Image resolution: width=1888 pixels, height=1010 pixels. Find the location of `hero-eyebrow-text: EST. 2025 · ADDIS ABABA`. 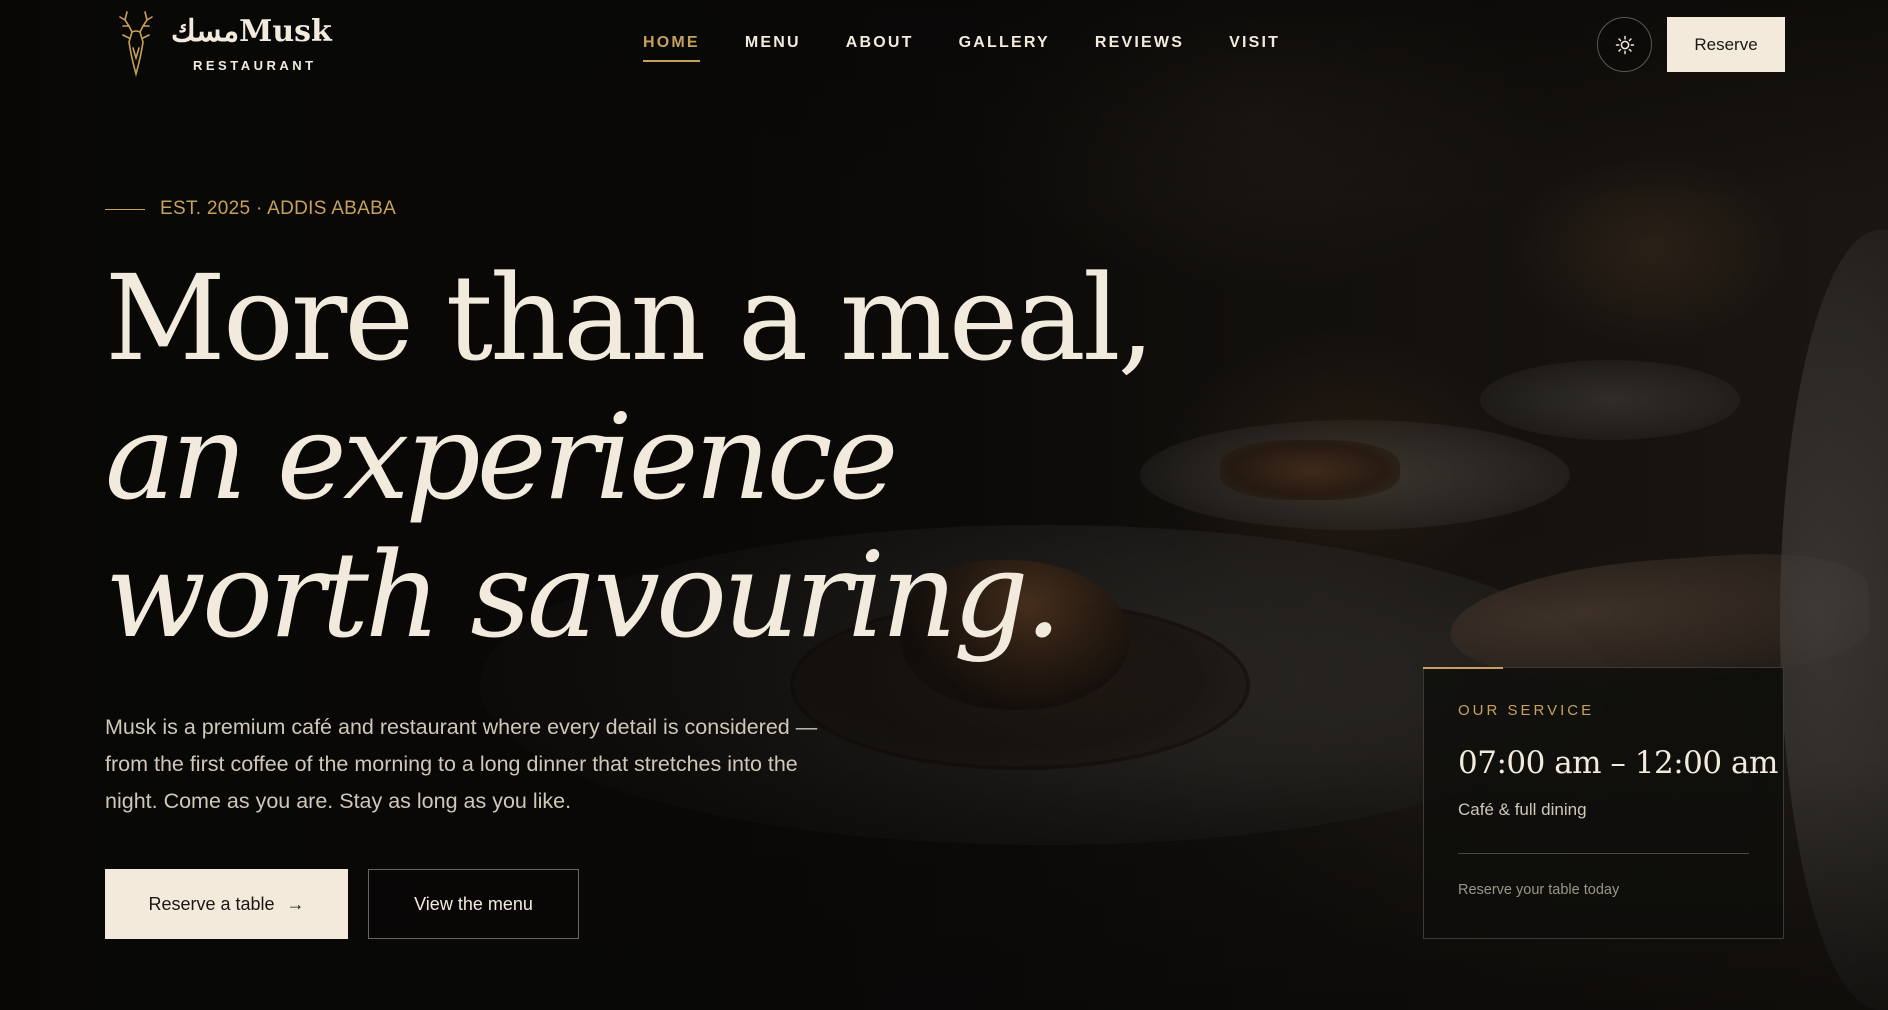

hero-eyebrow-text: EST. 2025 · ADDIS ABABA is located at coordinates (278, 208).